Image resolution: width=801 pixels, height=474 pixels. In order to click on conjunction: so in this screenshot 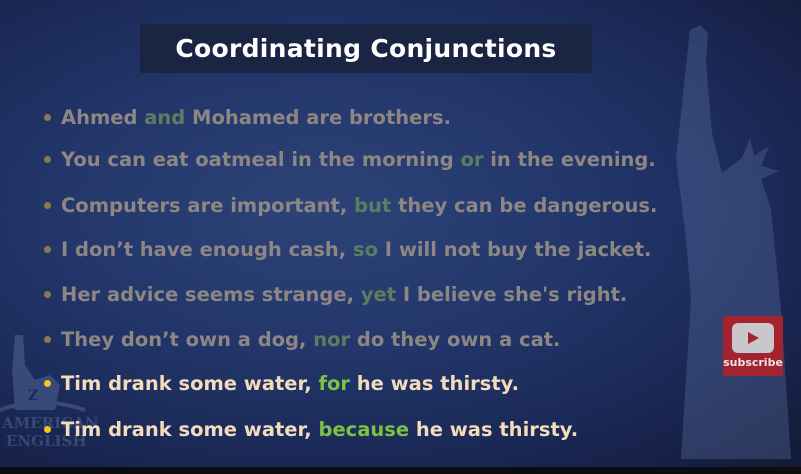, I will do `click(366, 249)`.